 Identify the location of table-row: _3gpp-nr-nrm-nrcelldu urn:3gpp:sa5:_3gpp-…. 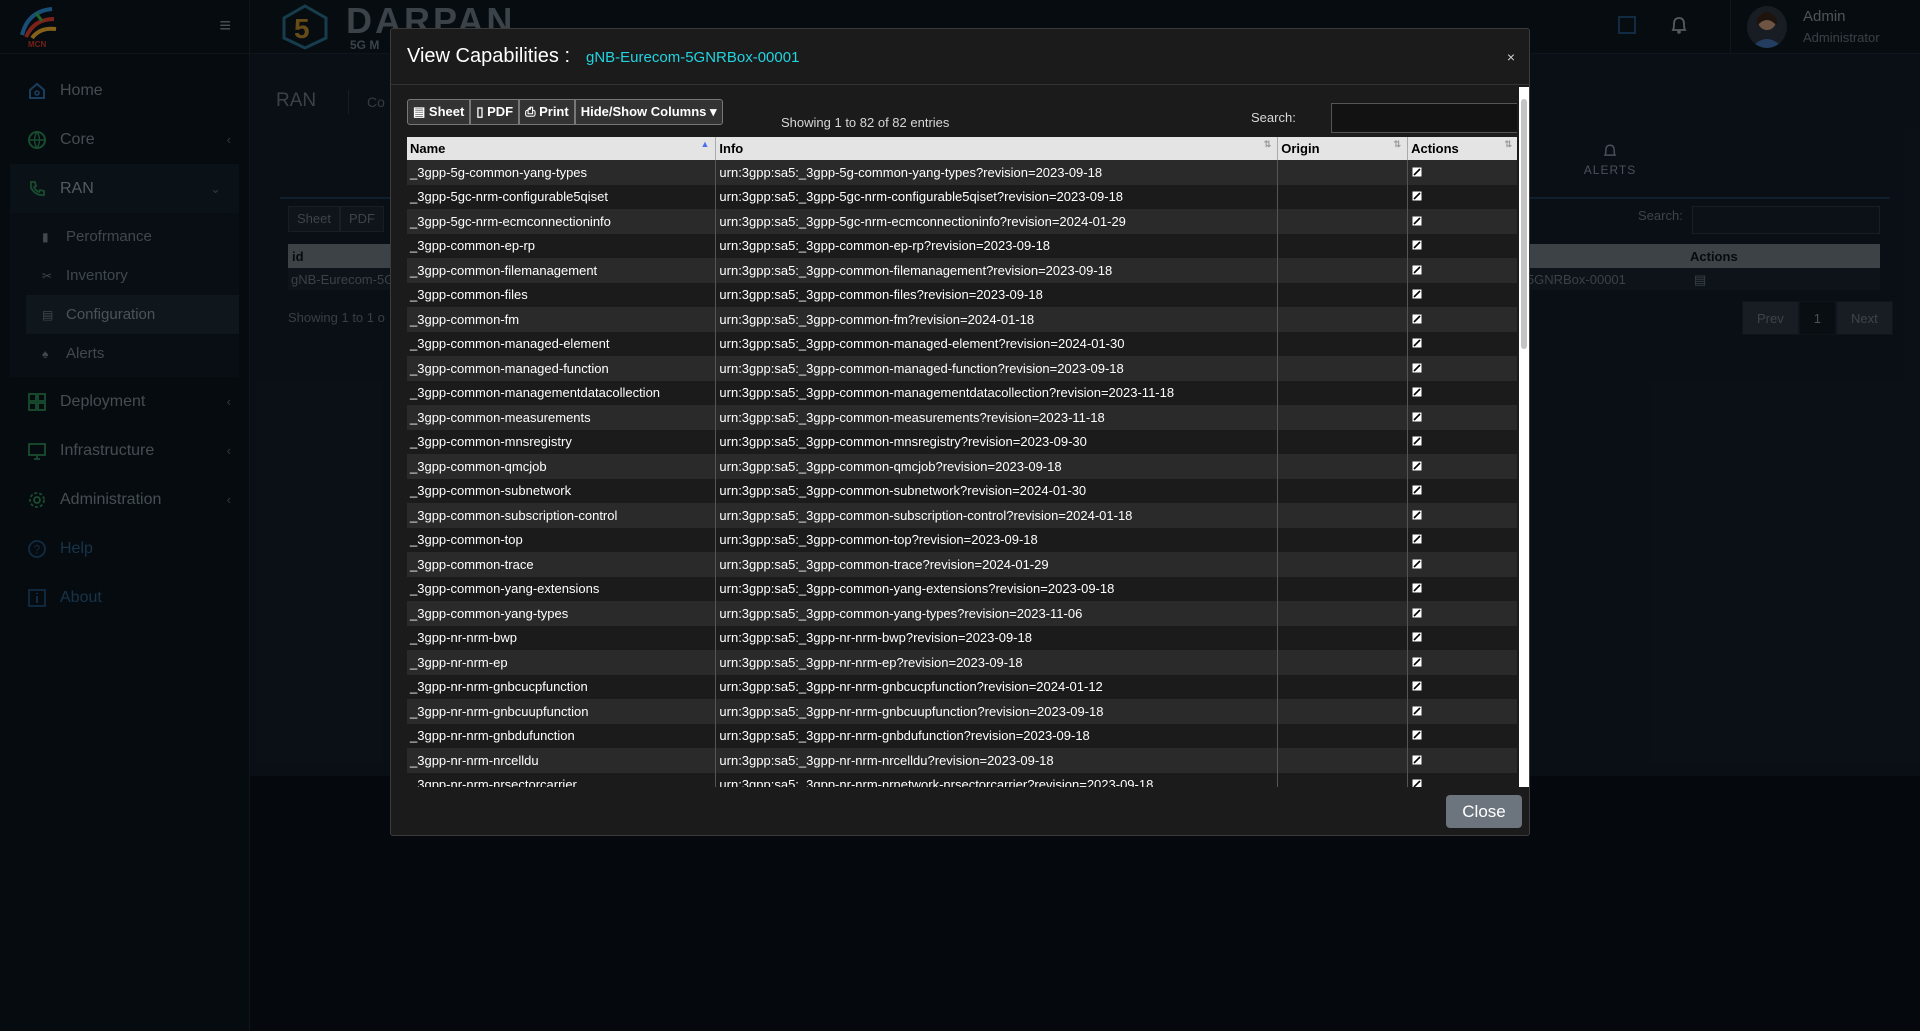
(962, 760).